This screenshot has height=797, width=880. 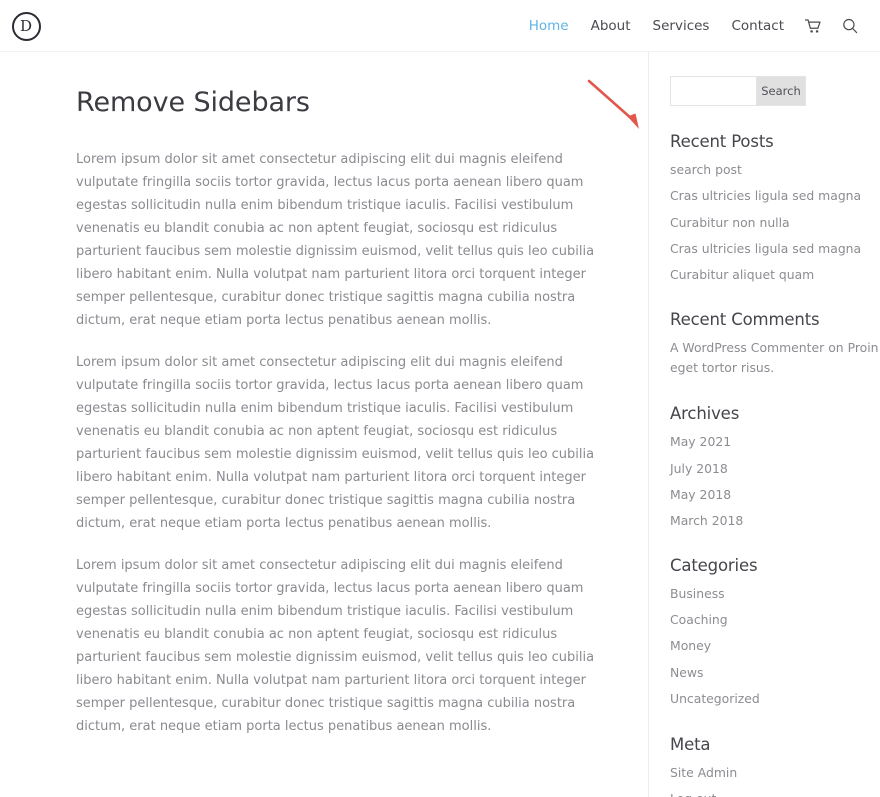 I want to click on search-input, so click(x=713, y=91).